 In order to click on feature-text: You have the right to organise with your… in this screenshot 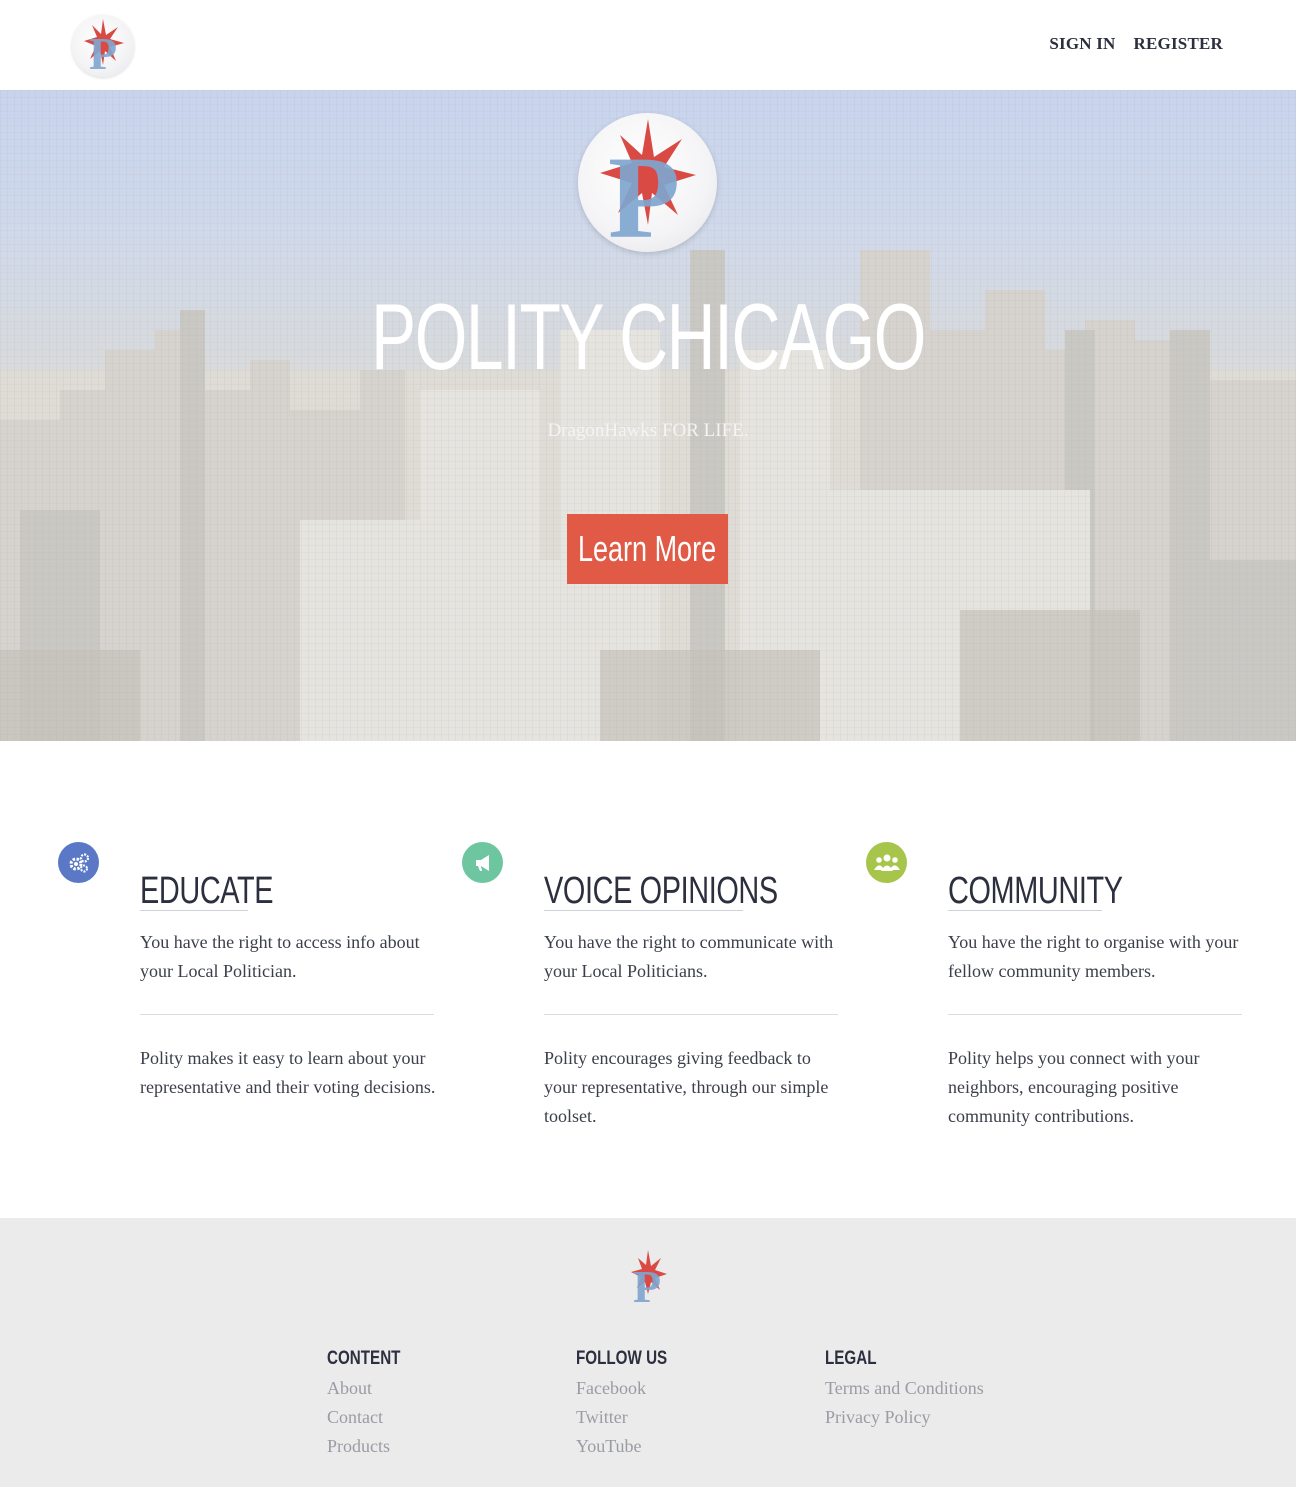, I will do `click(1093, 956)`.